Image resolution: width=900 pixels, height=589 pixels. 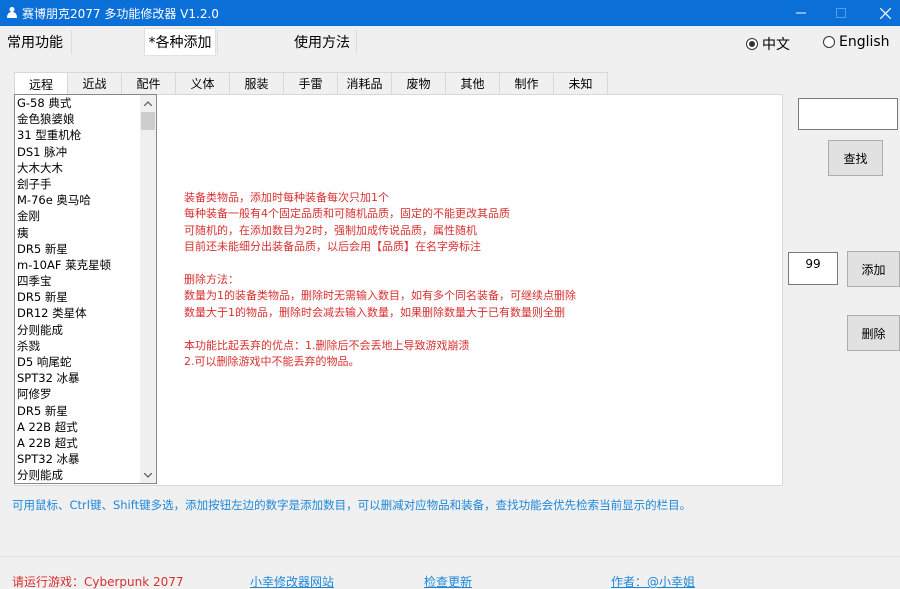 I want to click on menu-usage: 使用方法, so click(x=322, y=42).